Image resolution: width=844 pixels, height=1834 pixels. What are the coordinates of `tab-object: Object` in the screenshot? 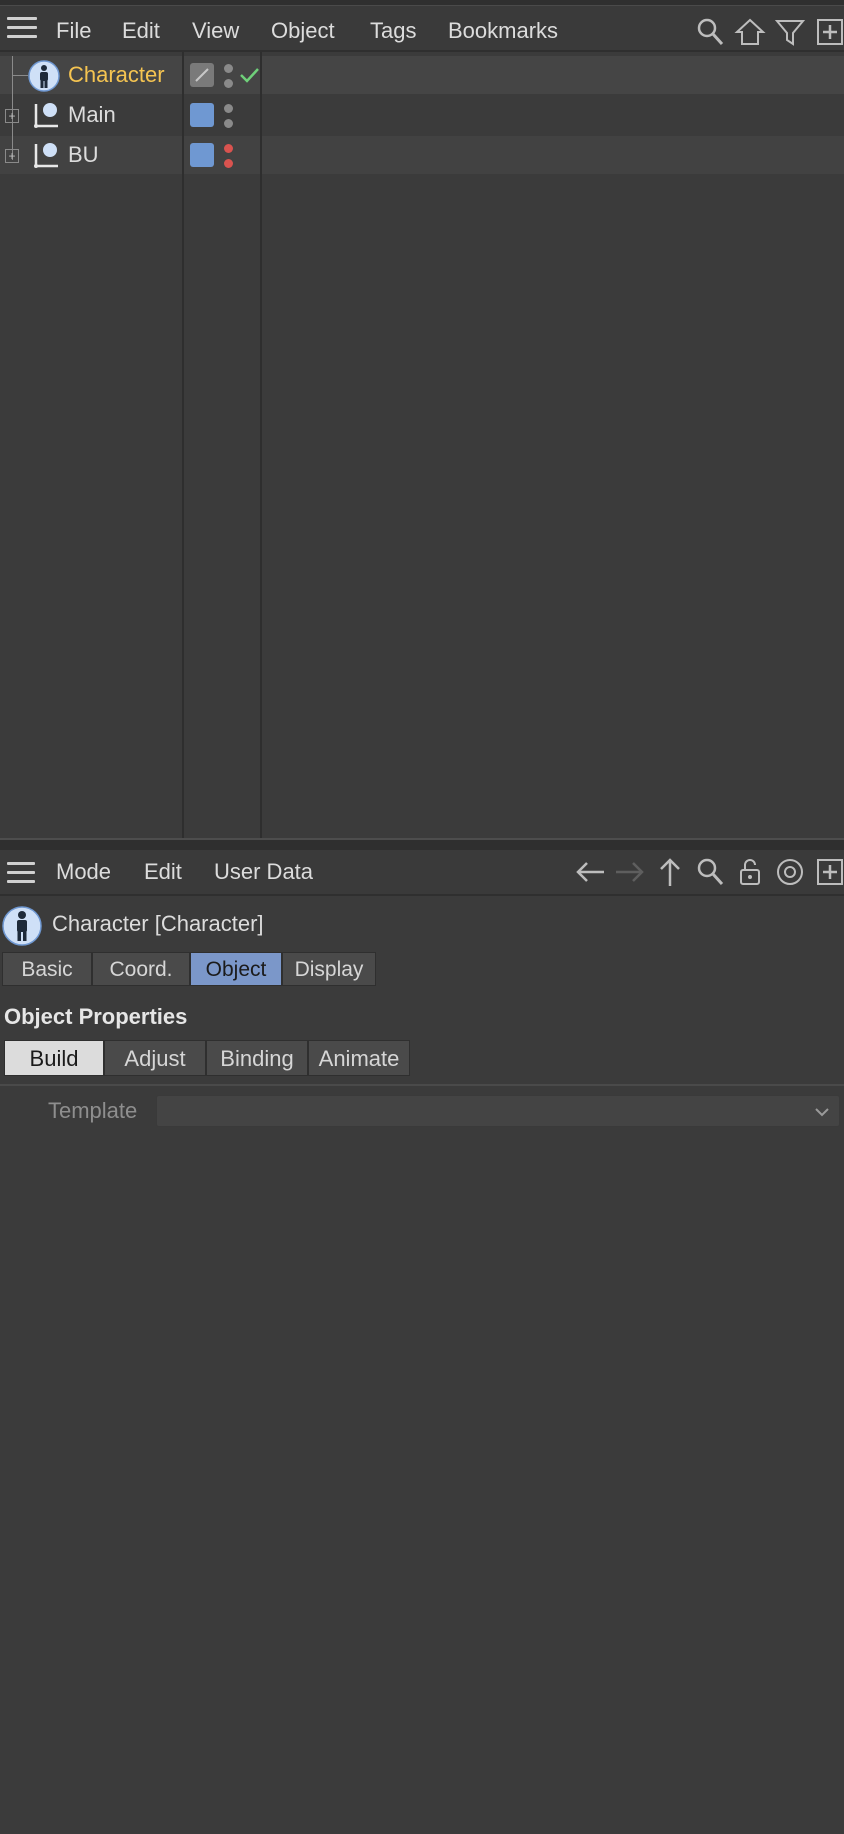 It's located at (236, 969).